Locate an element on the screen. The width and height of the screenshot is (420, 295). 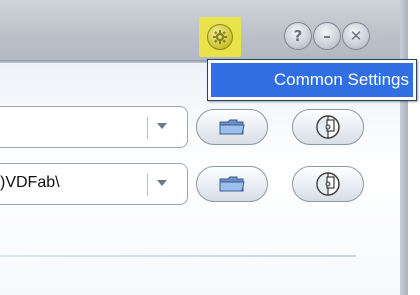
menu-item-label: Common Settings is located at coordinates (341, 79).